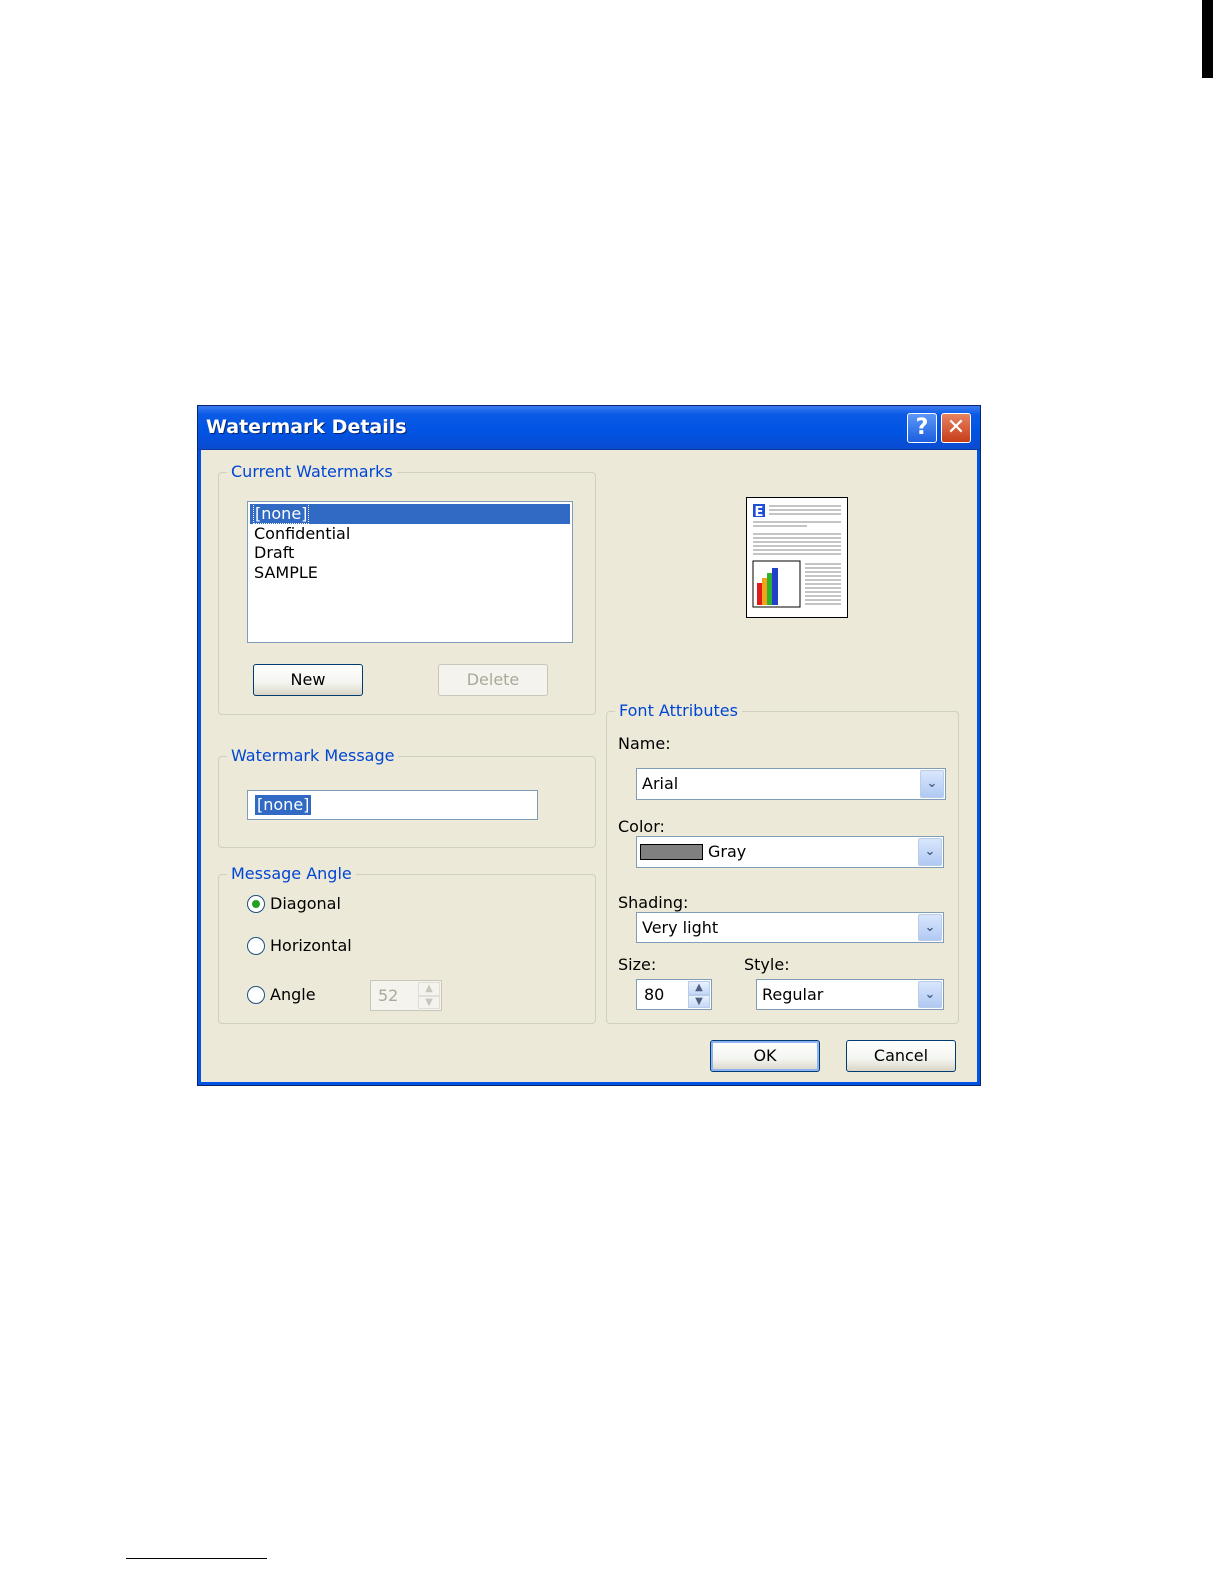 The height and width of the screenshot is (1584, 1224). I want to click on current-watermarks-legend: Current Watermarks, so click(312, 472).